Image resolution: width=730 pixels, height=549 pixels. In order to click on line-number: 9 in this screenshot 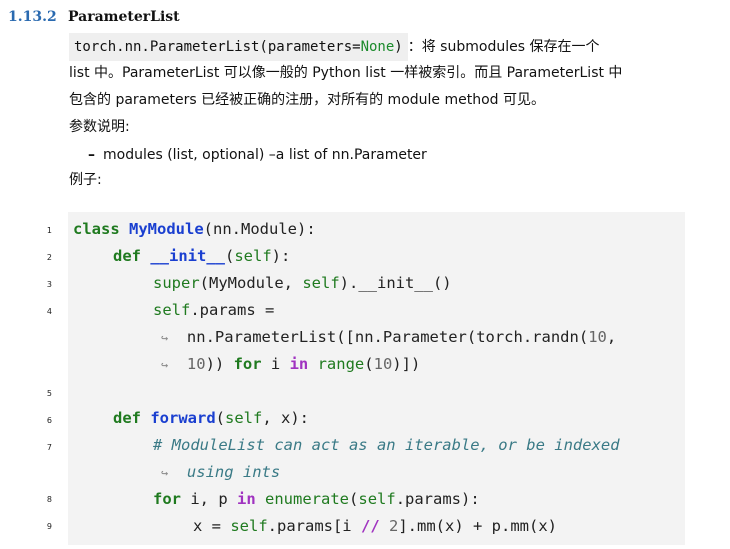, I will do `click(49, 526)`.